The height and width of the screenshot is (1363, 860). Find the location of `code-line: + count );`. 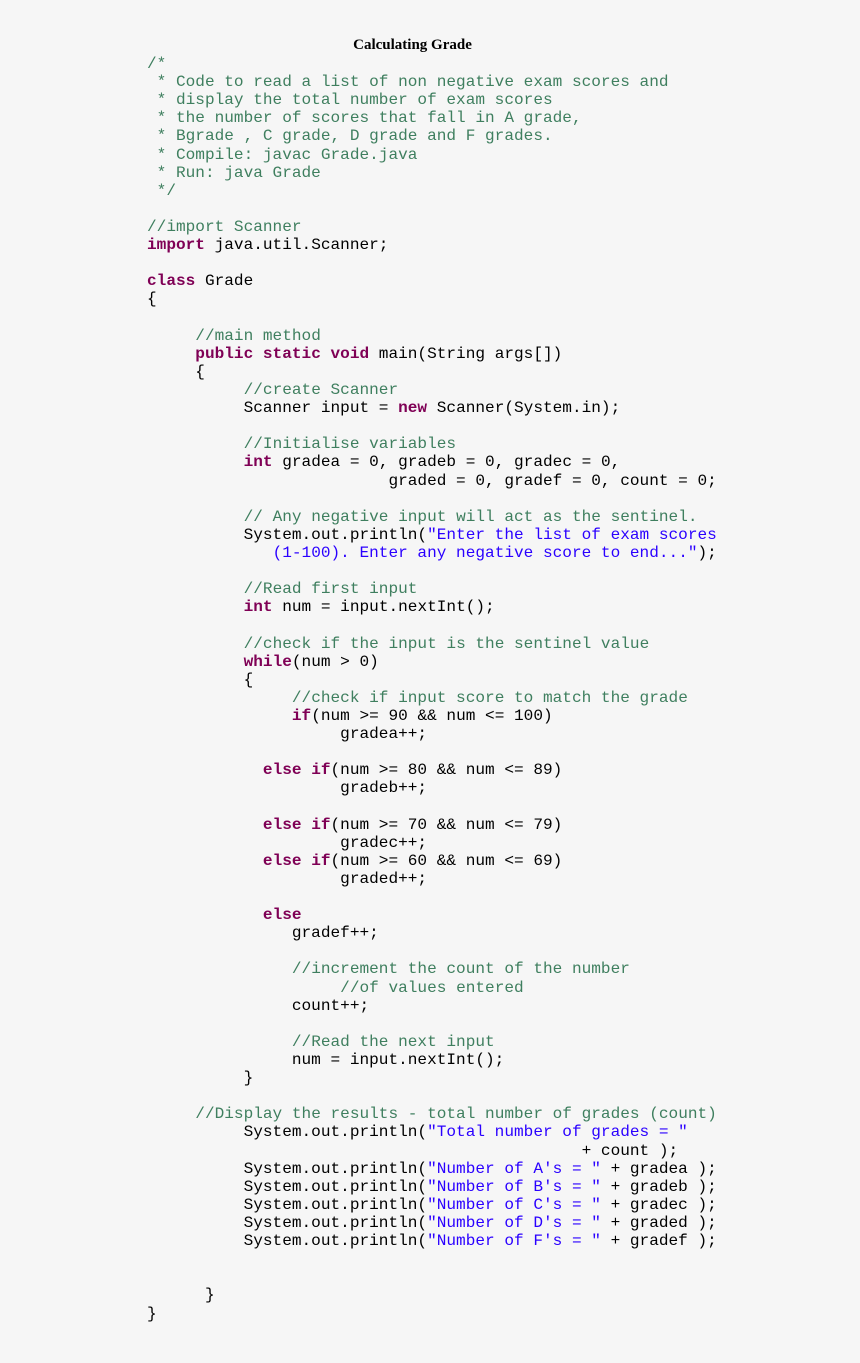

code-line: + count ); is located at coordinates (432, 1151).